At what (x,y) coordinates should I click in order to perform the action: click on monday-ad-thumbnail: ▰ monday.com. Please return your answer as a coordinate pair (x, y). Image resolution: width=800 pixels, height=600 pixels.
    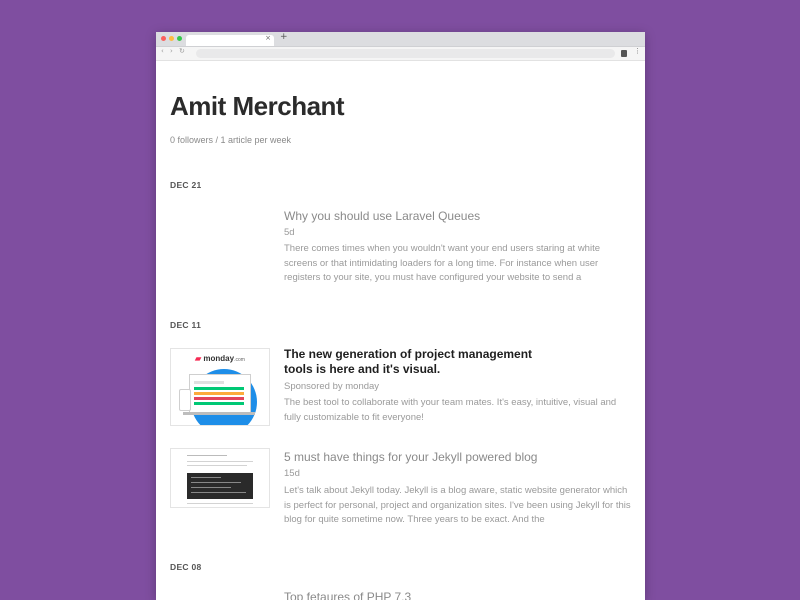
    Looking at the image, I should click on (220, 387).